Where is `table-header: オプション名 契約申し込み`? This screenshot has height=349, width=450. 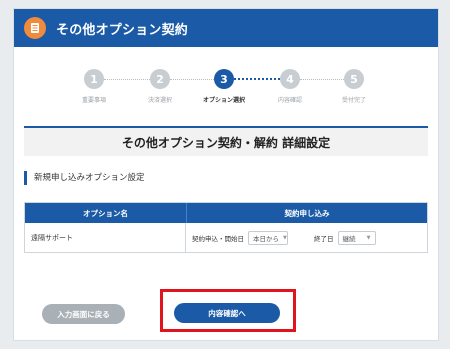
table-header: オプション名 契約申し込み is located at coordinates (226, 213).